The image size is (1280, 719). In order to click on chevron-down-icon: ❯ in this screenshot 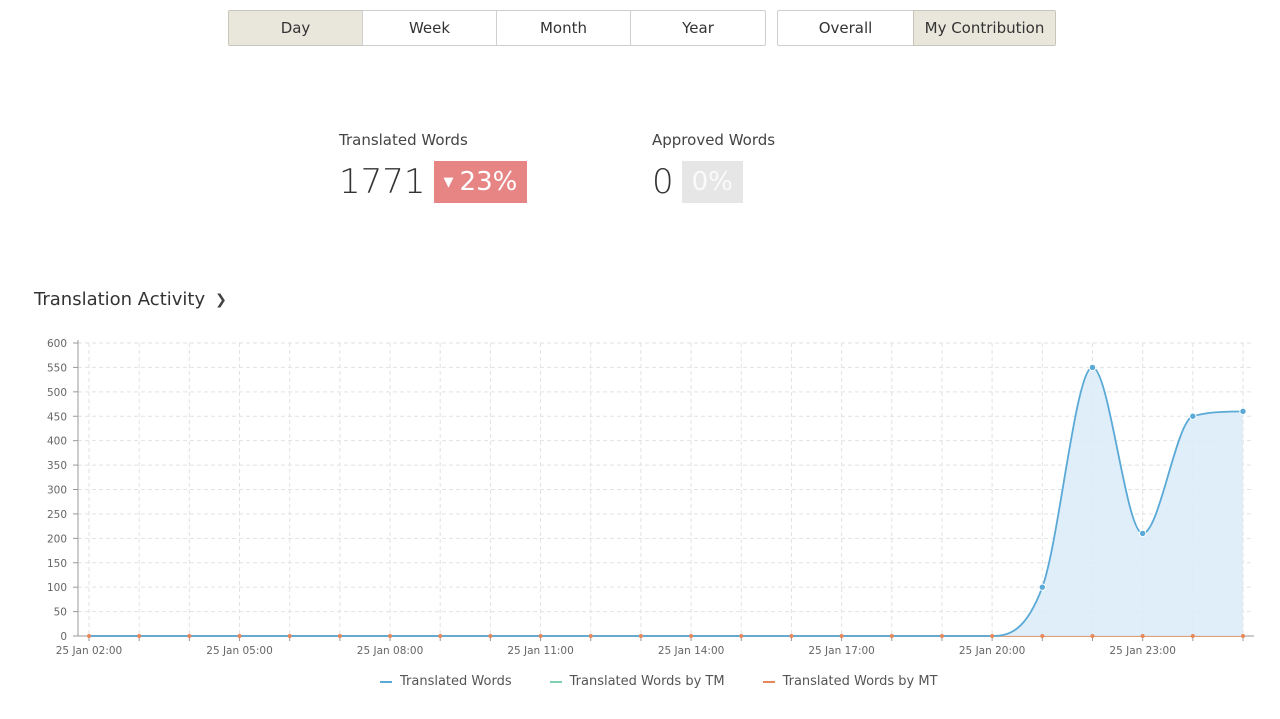, I will do `click(221, 299)`.